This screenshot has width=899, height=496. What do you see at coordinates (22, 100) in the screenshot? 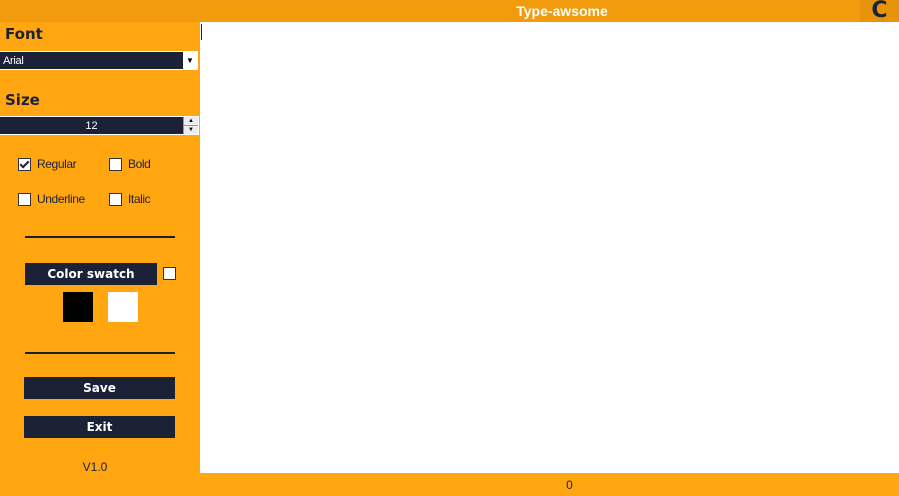
I see `size-heading: Size` at bounding box center [22, 100].